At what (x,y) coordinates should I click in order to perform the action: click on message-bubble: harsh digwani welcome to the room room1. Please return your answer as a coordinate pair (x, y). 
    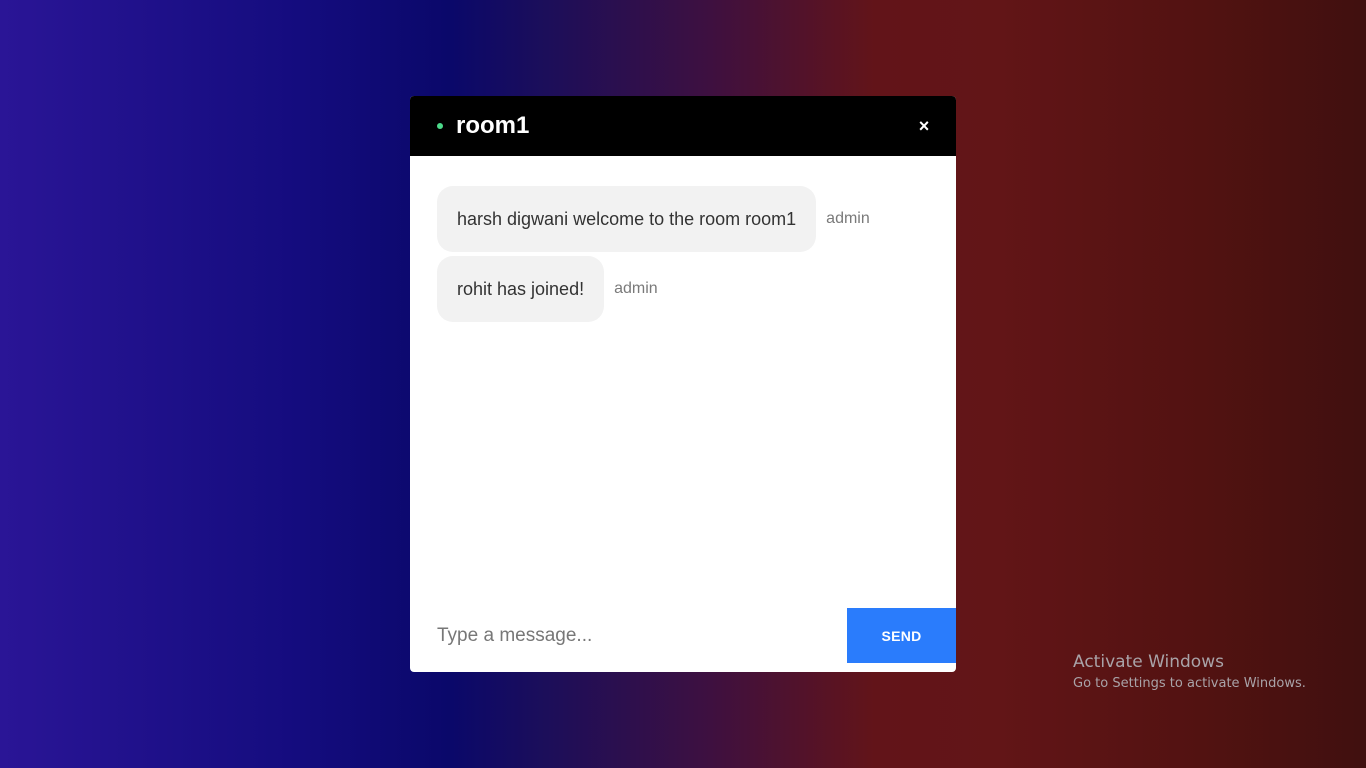
    Looking at the image, I should click on (627, 219).